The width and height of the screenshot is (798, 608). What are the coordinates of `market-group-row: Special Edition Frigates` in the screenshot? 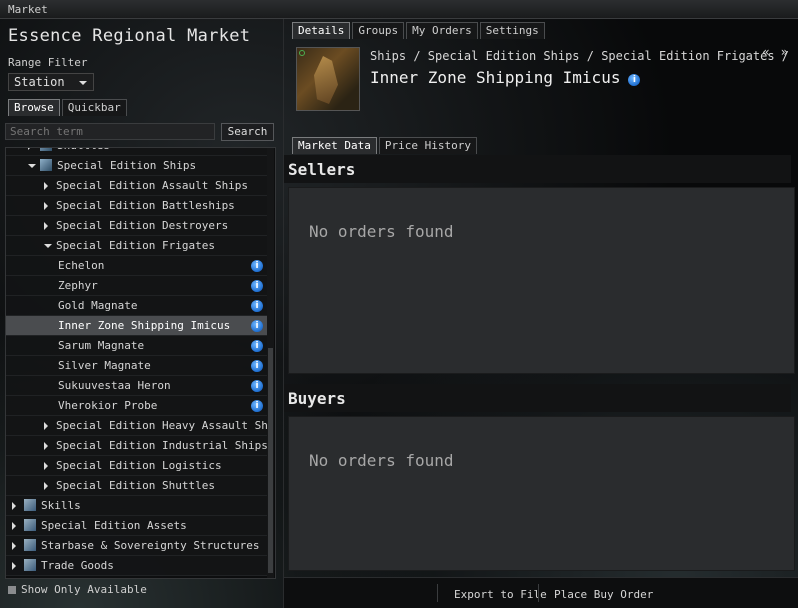 It's located at (136, 246).